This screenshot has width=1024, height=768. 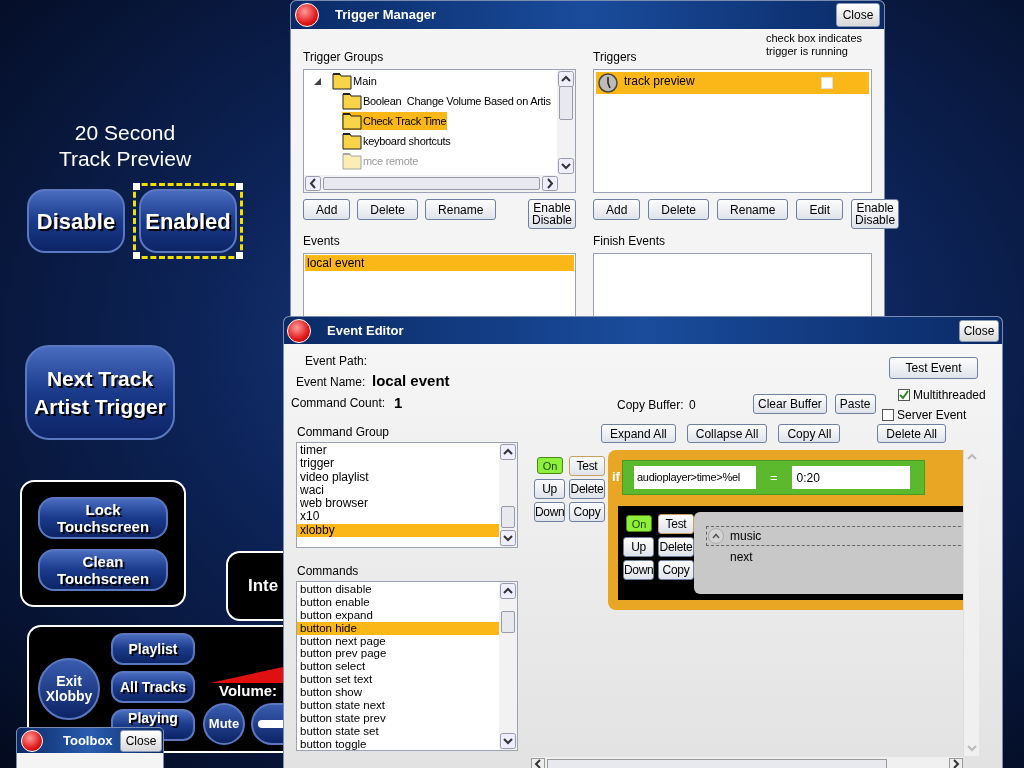 What do you see at coordinates (727, 433) in the screenshot?
I see `toolbar-button: Collapse All` at bounding box center [727, 433].